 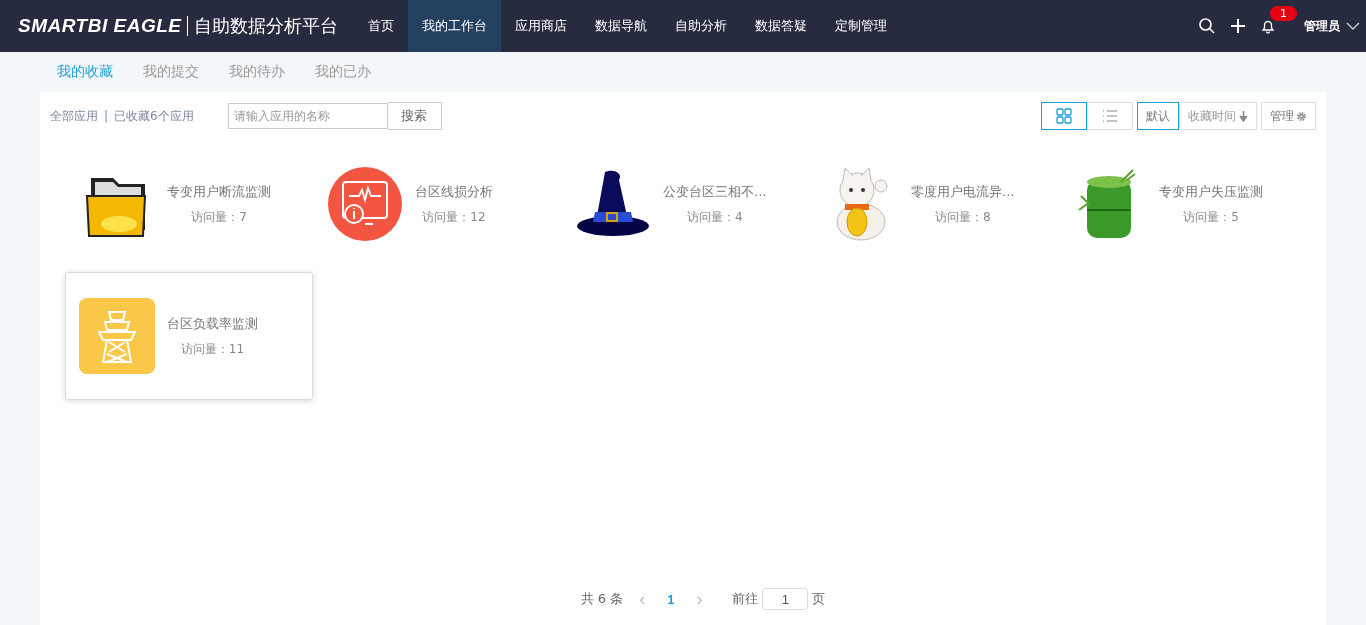 What do you see at coordinates (117, 336) in the screenshot?
I see `power-tower-icon` at bounding box center [117, 336].